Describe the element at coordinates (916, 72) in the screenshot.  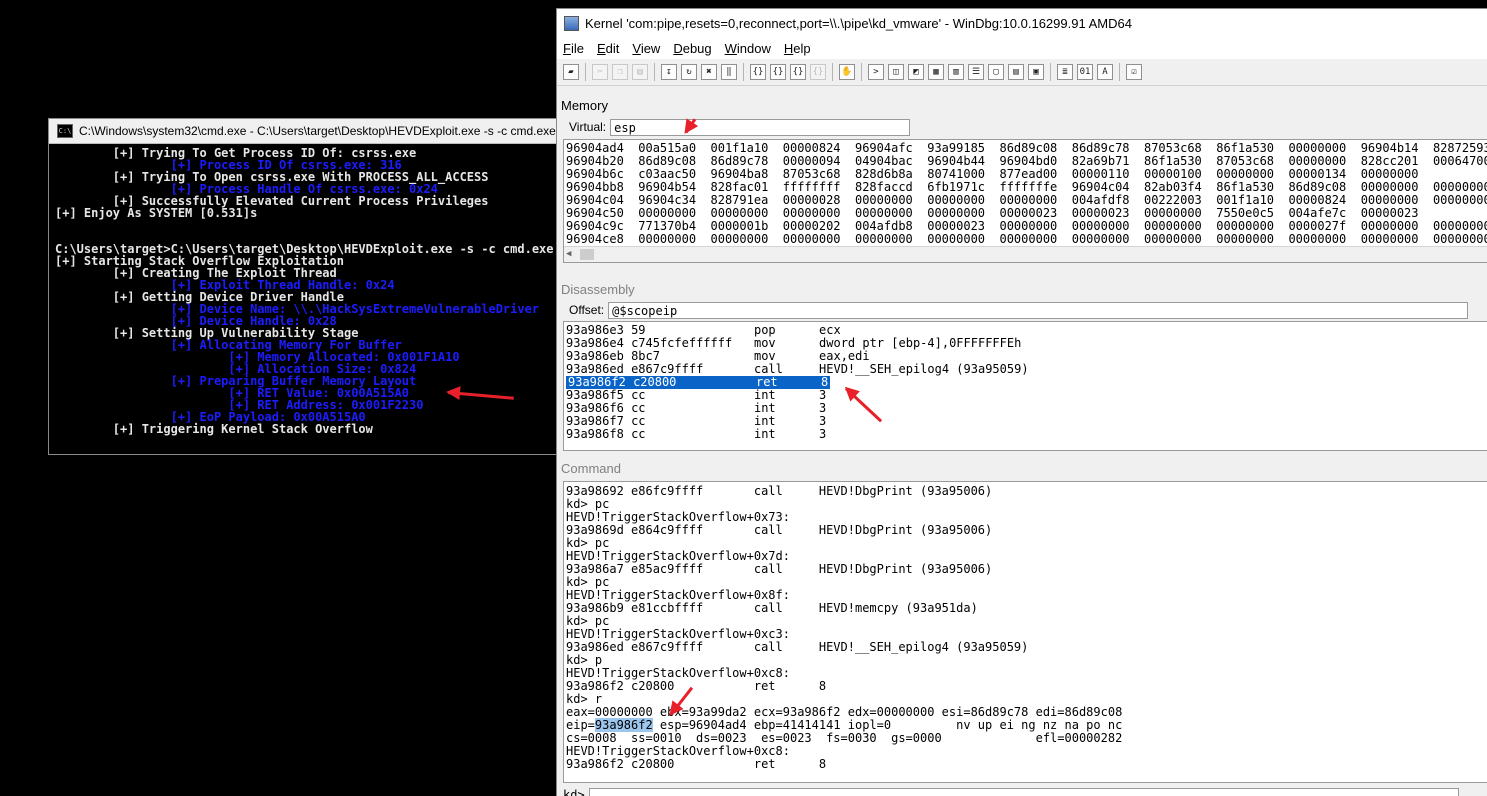
I see `locals-window-icon: ◩` at that location.